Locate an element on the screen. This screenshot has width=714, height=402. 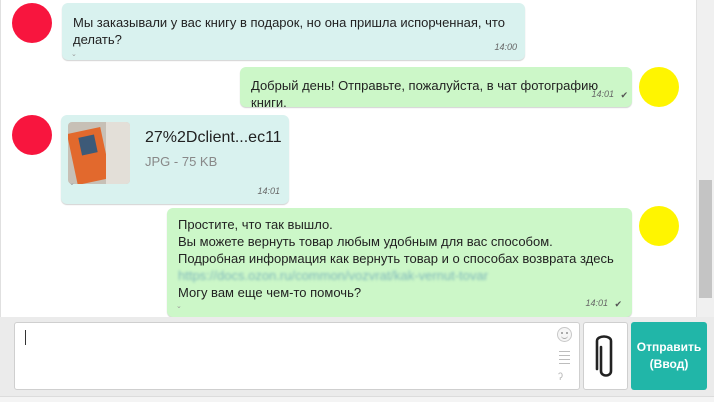
send-button: Отправить (Ввод) is located at coordinates (669, 356).